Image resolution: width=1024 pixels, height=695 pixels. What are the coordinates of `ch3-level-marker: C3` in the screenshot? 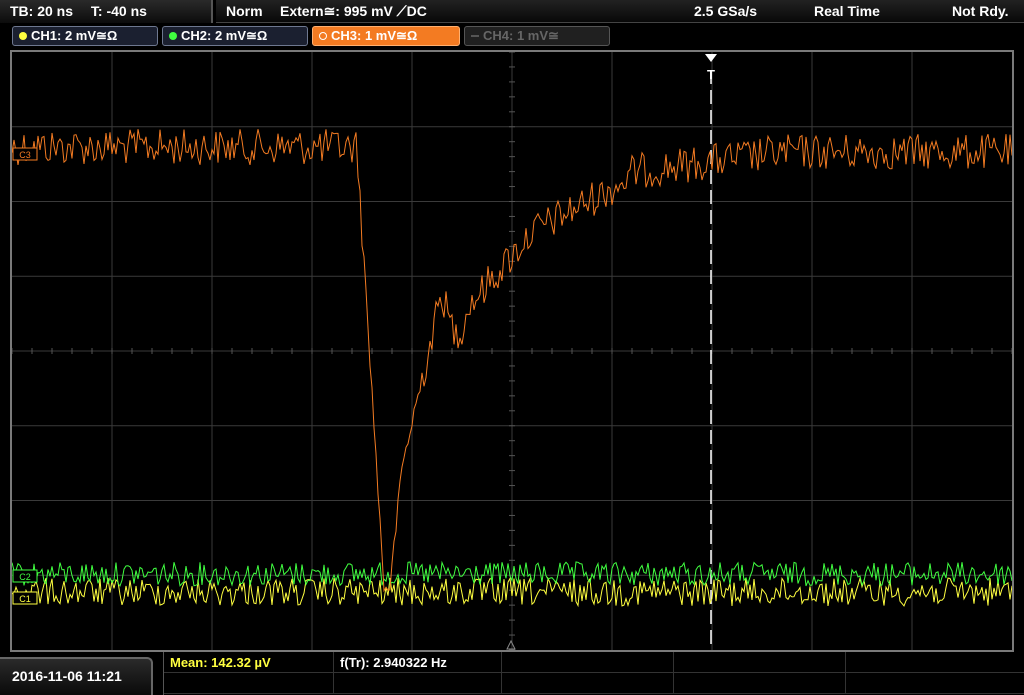 It's located at (25, 154).